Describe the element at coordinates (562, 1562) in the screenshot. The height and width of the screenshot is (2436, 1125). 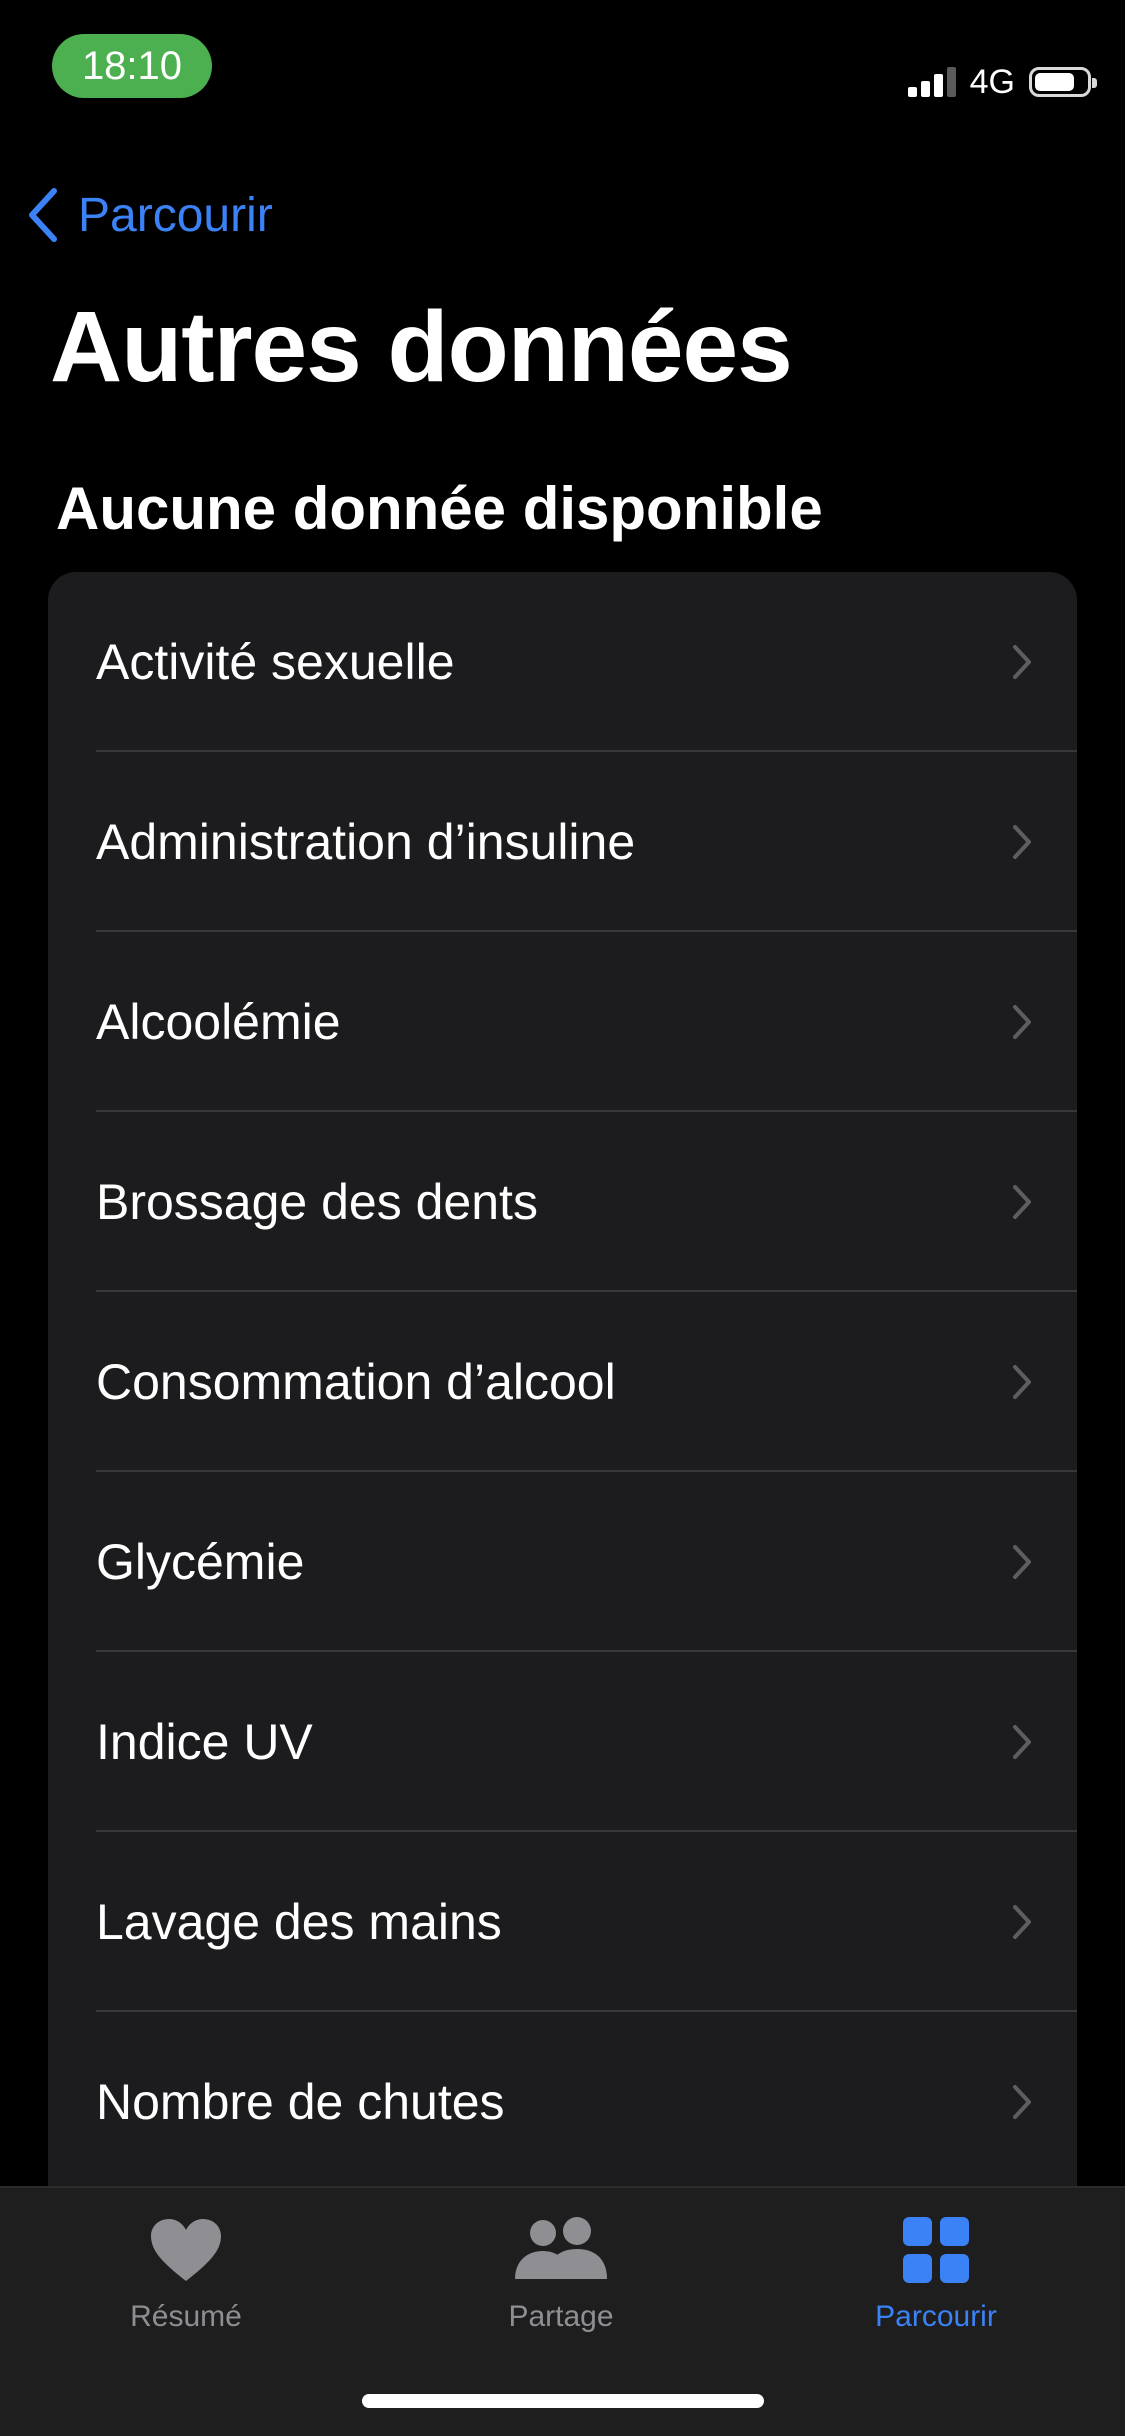
I see `list-item-blood-glucose: Glycémie` at that location.